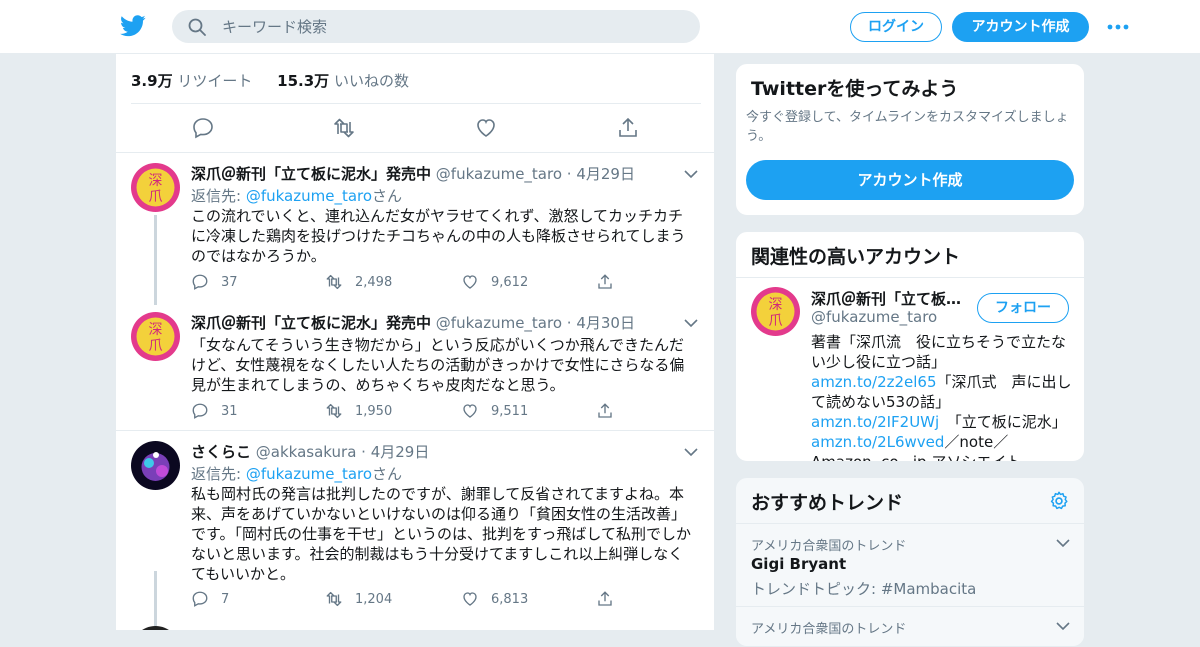  I want to click on tweet-date: · 4月30日, so click(601, 323).